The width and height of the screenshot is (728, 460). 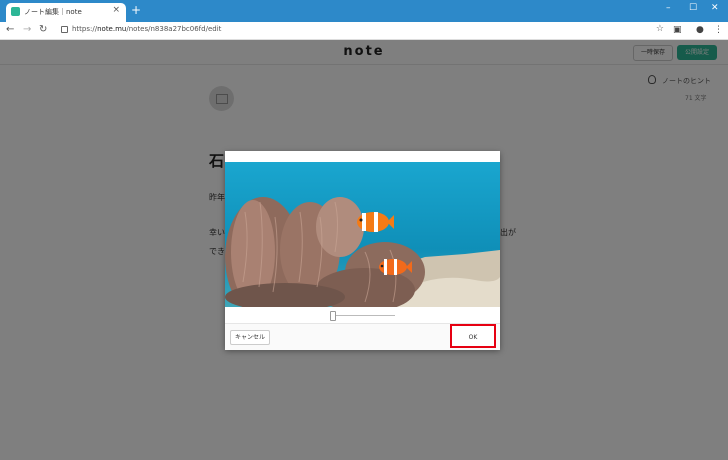 What do you see at coordinates (333, 316) in the screenshot?
I see `zoom-slider-thumb` at bounding box center [333, 316].